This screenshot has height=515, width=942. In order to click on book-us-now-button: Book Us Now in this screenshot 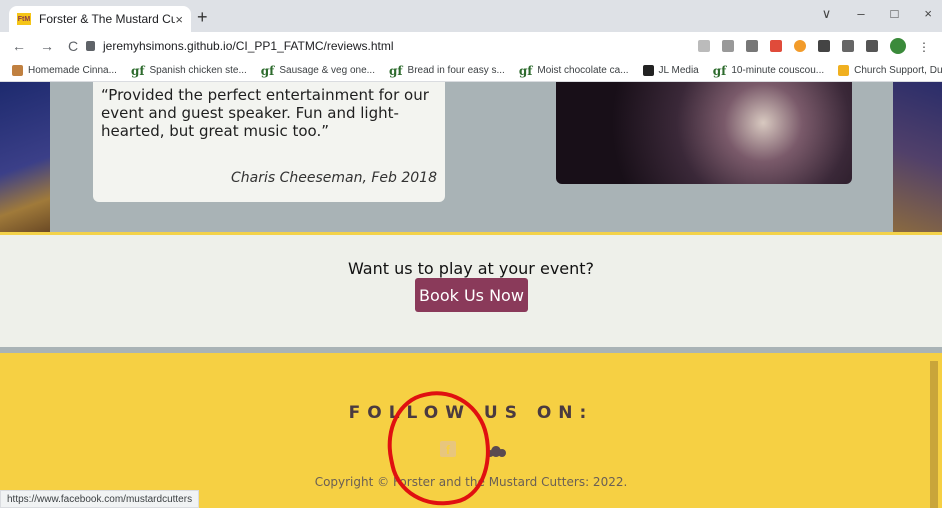, I will do `click(471, 295)`.